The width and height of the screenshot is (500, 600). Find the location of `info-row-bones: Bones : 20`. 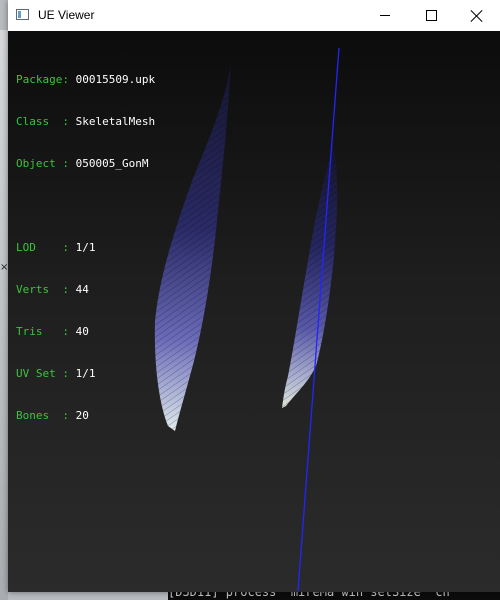

info-row-bones: Bones : 20 is located at coordinates (85, 416).